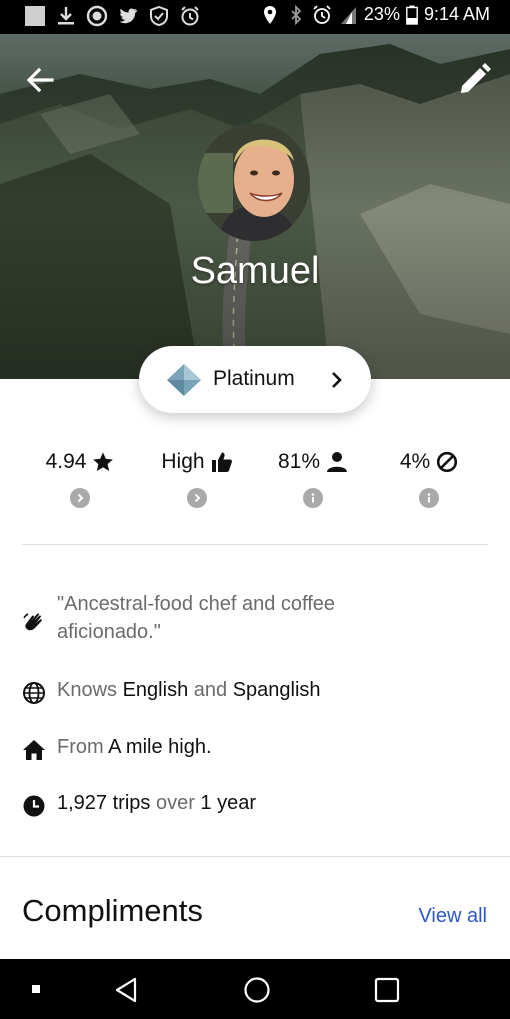 Image resolution: width=510 pixels, height=1019 pixels. I want to click on rating-stat: 4.94, so click(80, 480).